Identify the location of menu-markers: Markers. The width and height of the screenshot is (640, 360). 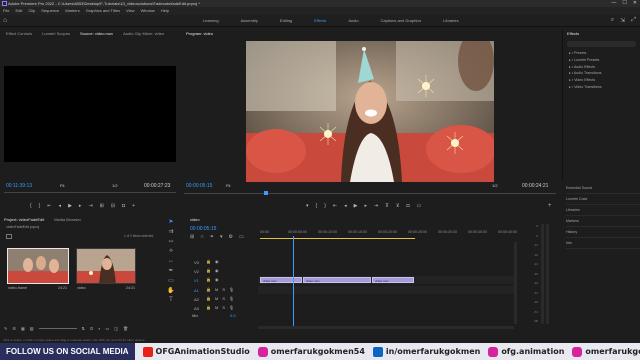
(72, 11).